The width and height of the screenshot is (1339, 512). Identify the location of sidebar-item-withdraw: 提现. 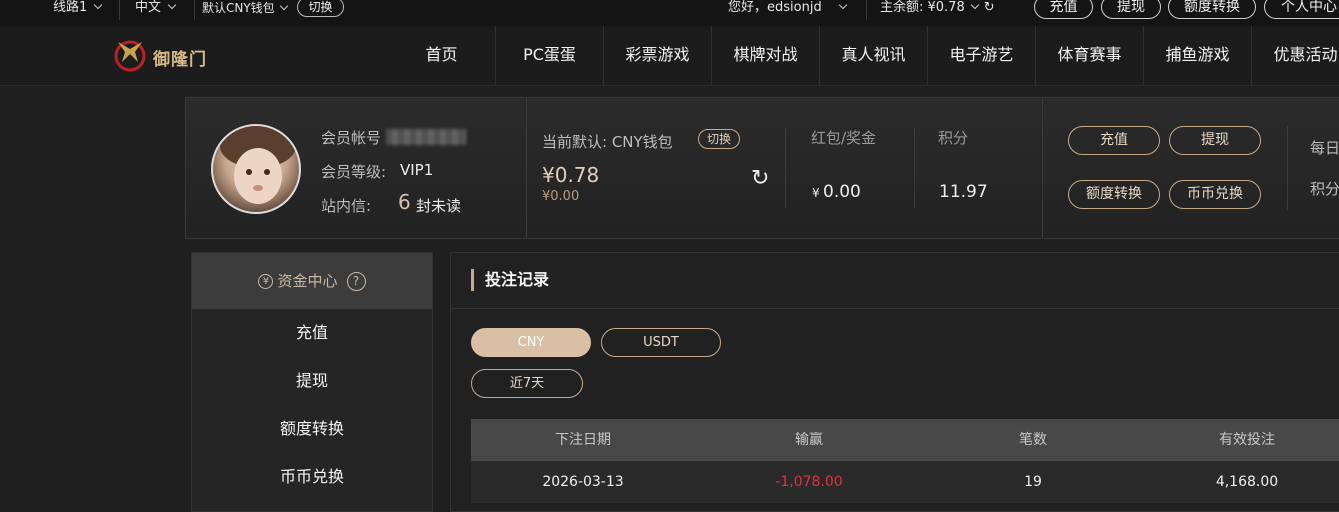
(312, 381).